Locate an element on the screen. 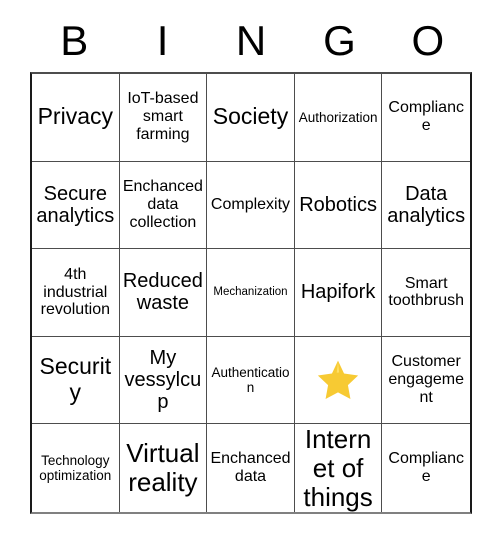 This screenshot has width=500, height=544. bingo-cell-label: Smart toothbrush is located at coordinates (426, 292).